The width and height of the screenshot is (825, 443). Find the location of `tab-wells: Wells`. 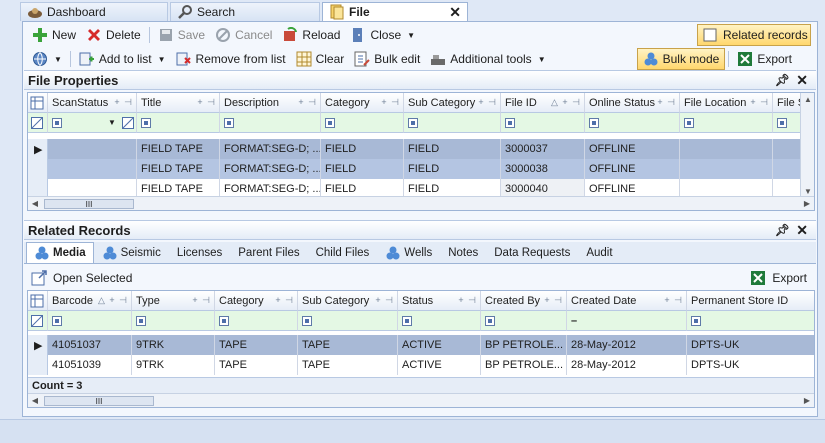

tab-wells: Wells is located at coordinates (408, 252).